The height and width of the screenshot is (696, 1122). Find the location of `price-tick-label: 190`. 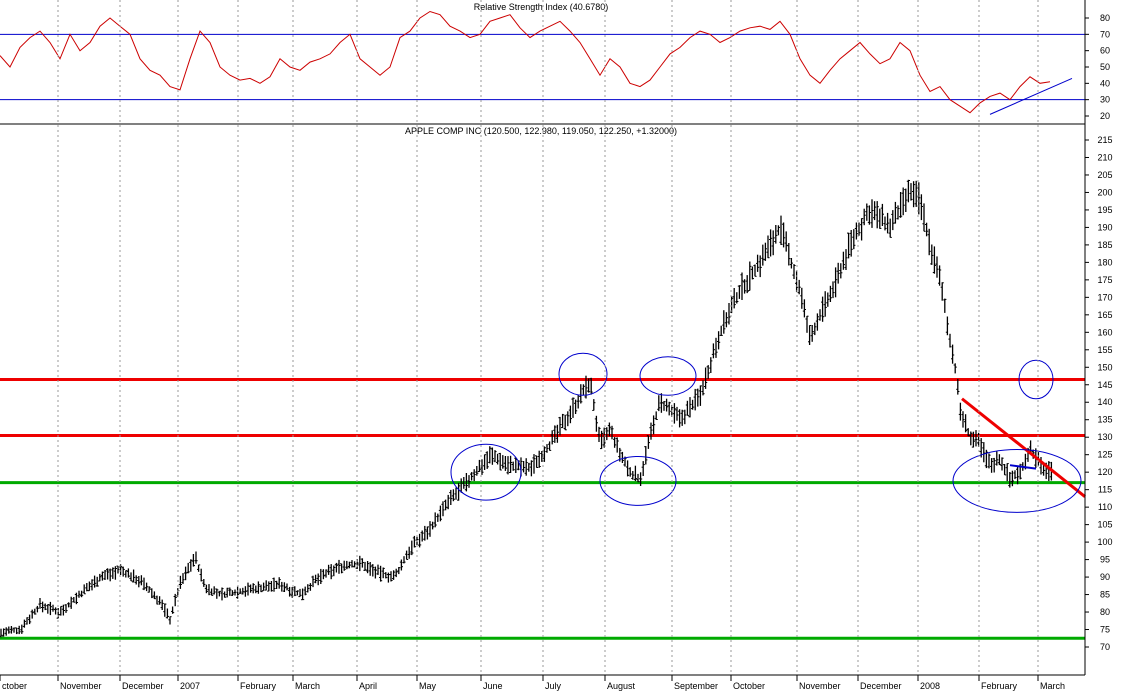

price-tick-label: 190 is located at coordinates (1104, 227).